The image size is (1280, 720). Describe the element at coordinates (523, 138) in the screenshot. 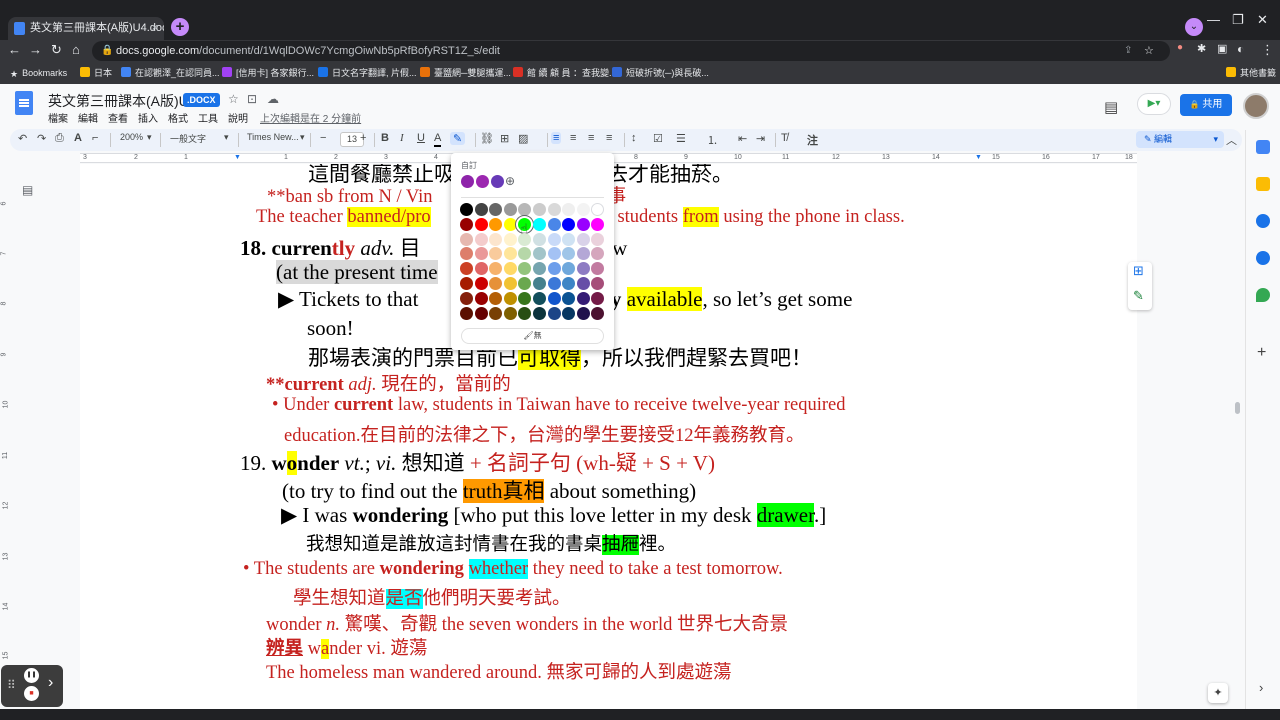

I see `insert-image-icon: ▨` at that location.